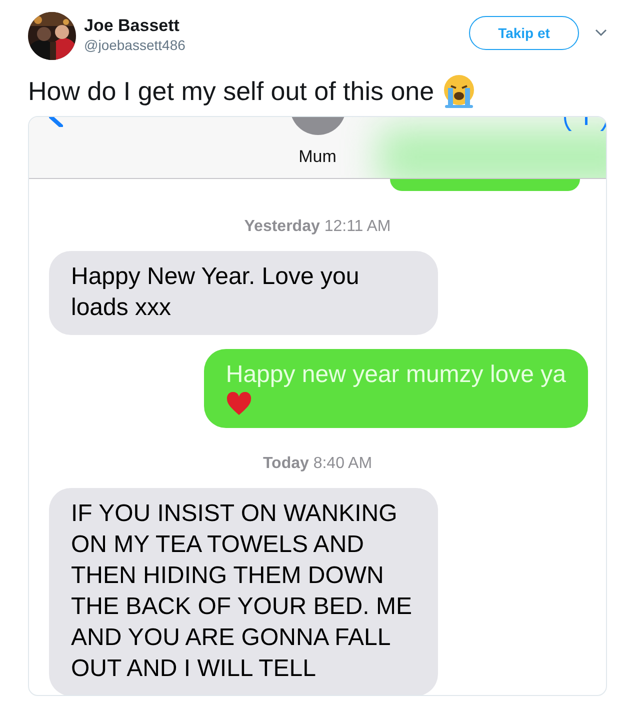 The height and width of the screenshot is (706, 635). What do you see at coordinates (231, 91) in the screenshot?
I see `tweet-text: How do I get my self out of this one` at bounding box center [231, 91].